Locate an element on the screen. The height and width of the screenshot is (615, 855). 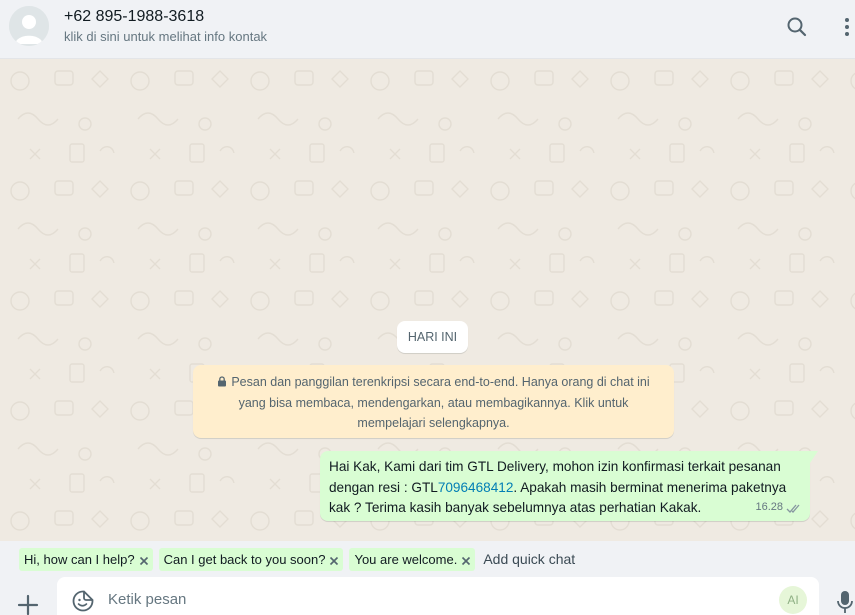
quick-chat-chip: Can I get back to you soon? is located at coordinates (251, 559).